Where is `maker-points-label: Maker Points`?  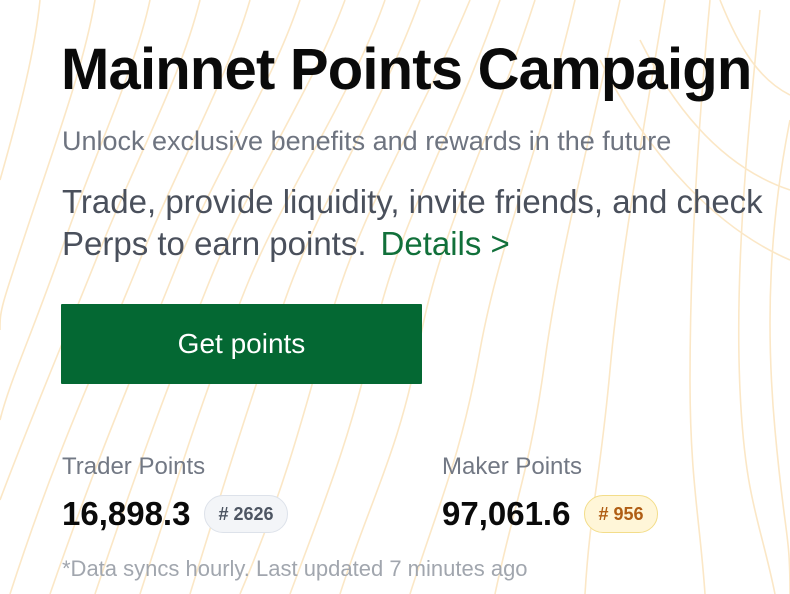
maker-points-label: Maker Points is located at coordinates (512, 466).